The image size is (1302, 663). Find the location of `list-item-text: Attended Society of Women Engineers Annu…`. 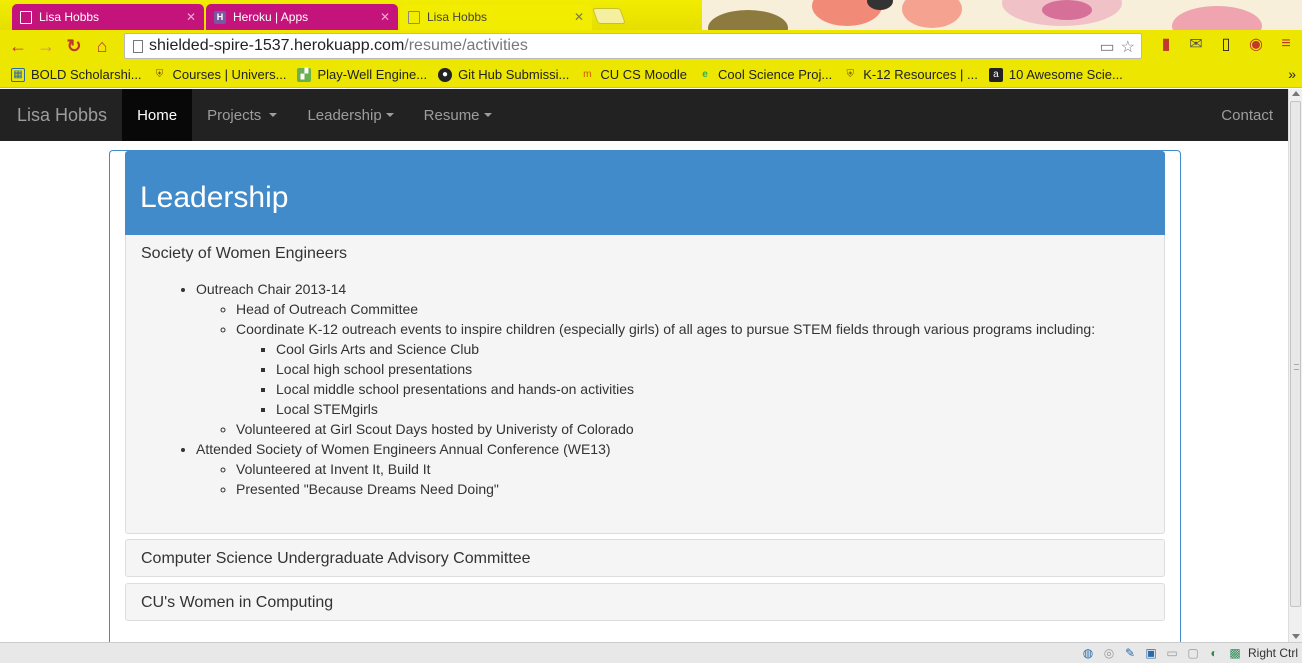

list-item-text: Attended Society of Women Engineers Annu… is located at coordinates (403, 449).